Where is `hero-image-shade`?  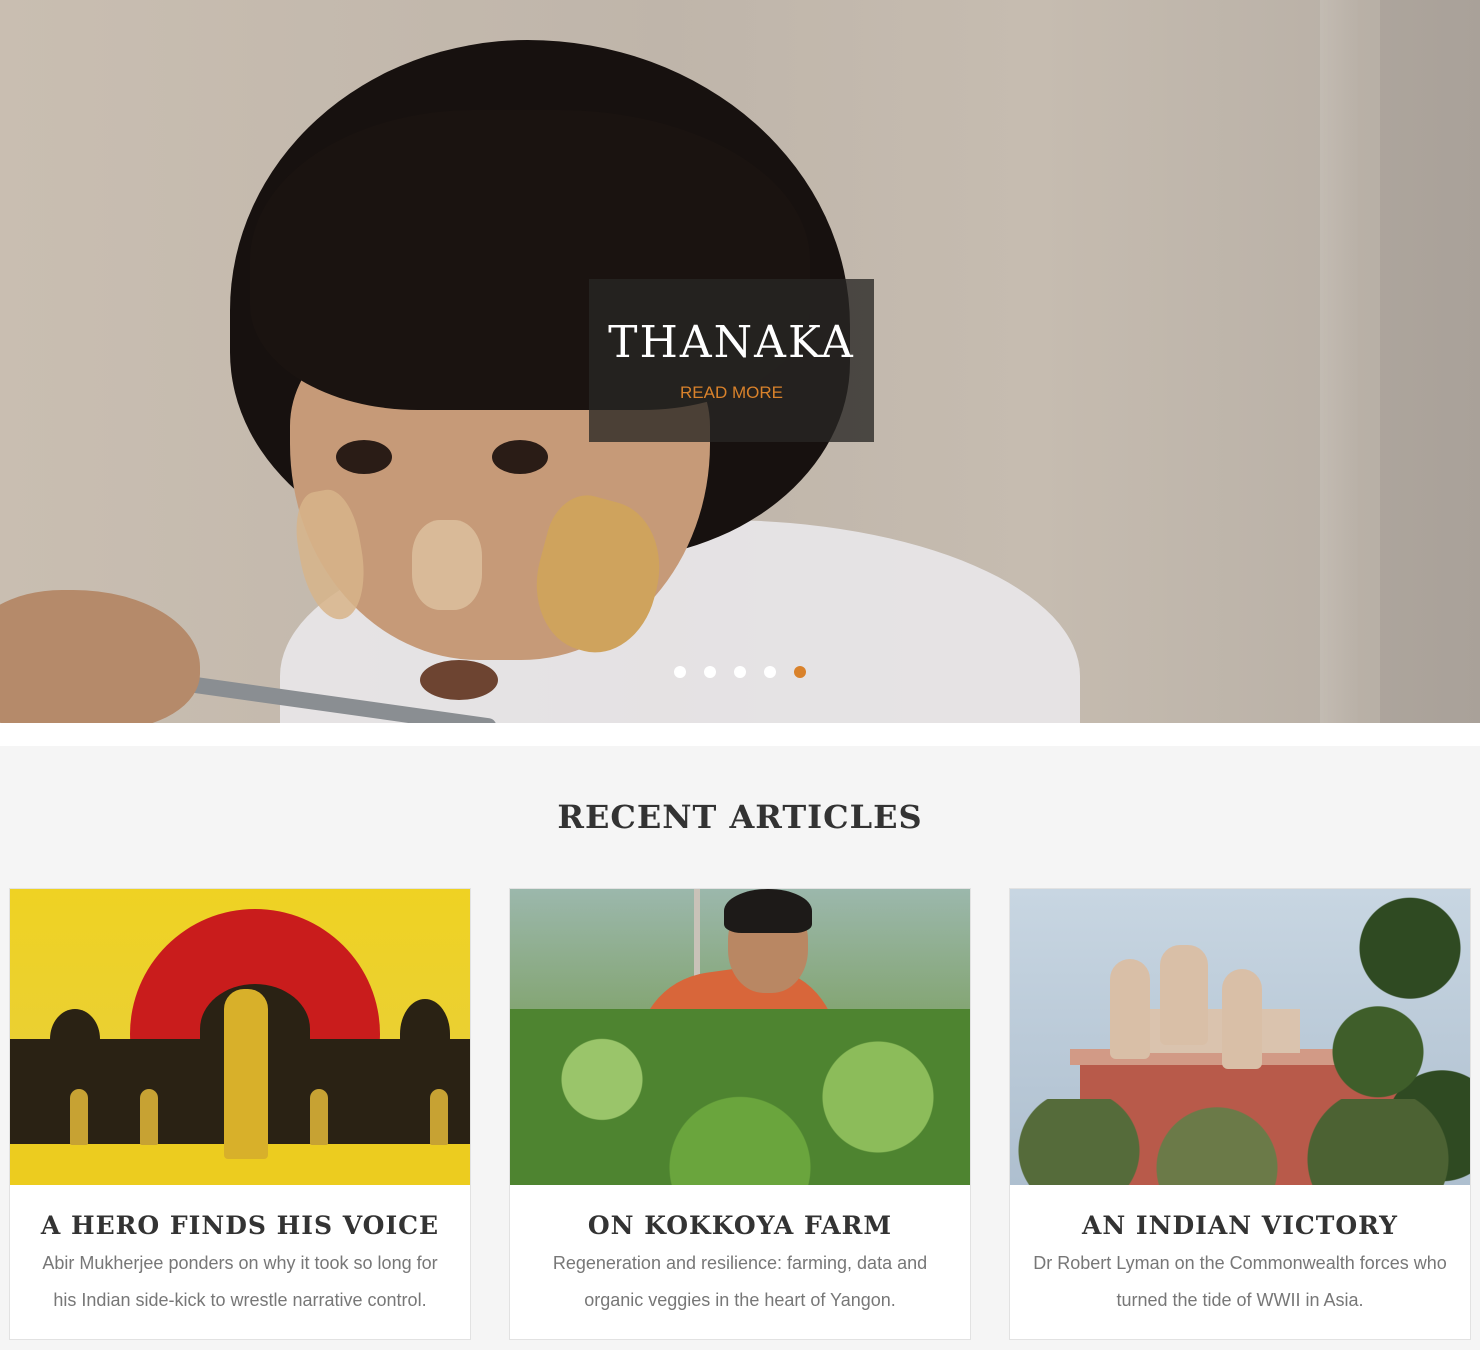
hero-image-shade is located at coordinates (1430, 361).